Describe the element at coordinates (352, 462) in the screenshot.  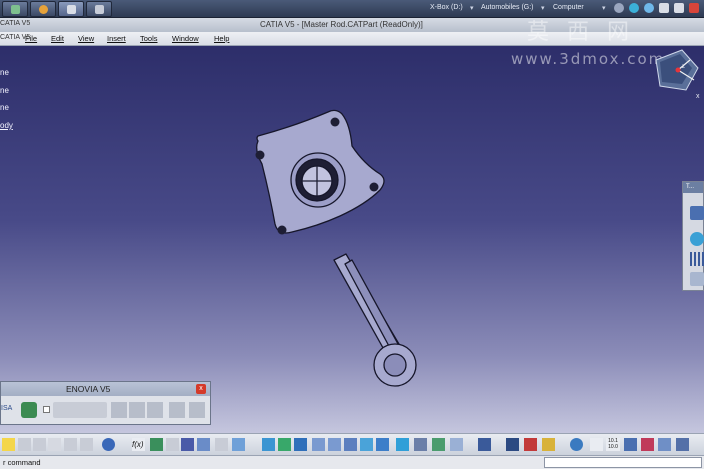
I see `status-bar: r command` at that location.